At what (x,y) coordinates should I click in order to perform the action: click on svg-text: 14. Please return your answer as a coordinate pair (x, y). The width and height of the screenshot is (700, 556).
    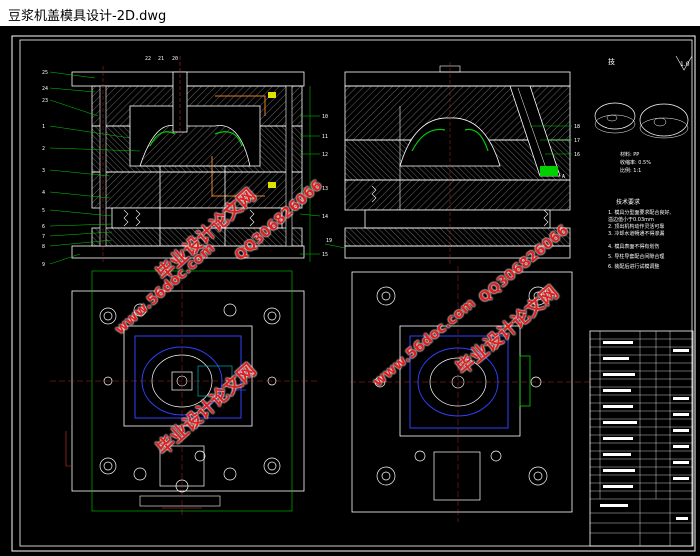
    Looking at the image, I should click on (325, 217).